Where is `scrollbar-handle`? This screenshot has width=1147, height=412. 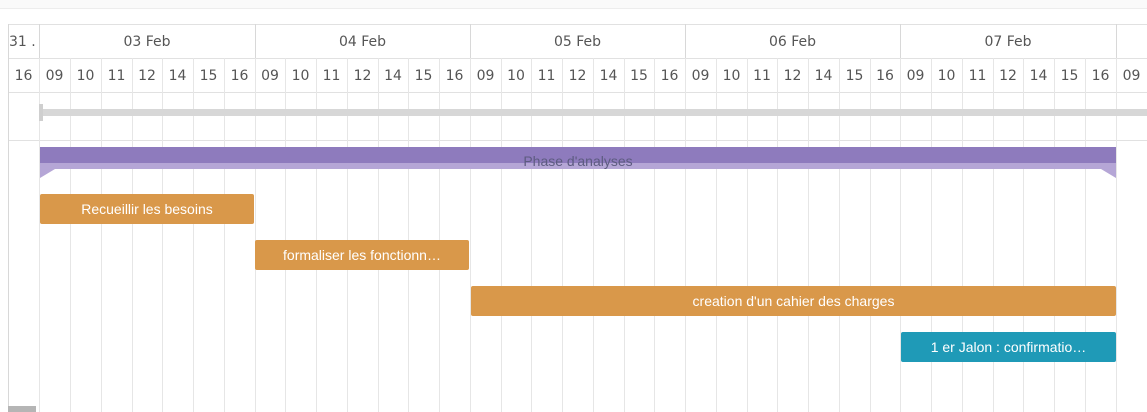 scrollbar-handle is located at coordinates (41, 112).